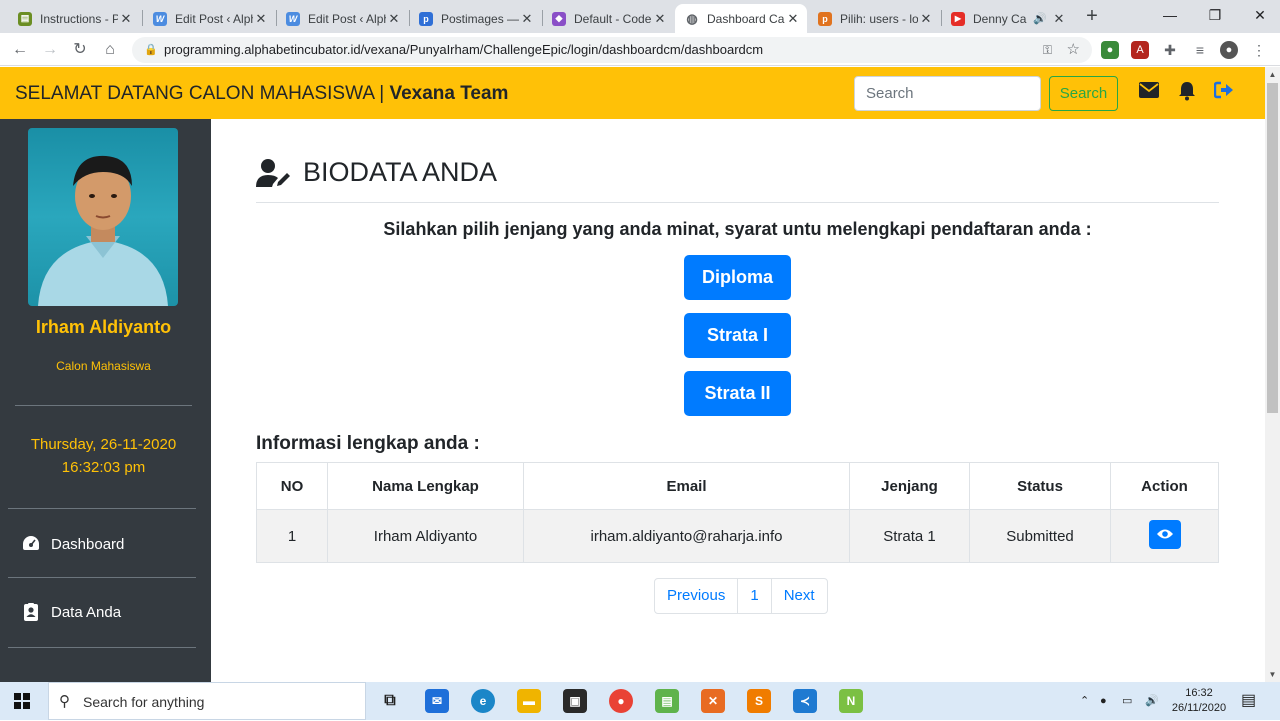 This screenshot has width=1280, height=721. What do you see at coordinates (1164, 534) in the screenshot?
I see `view-button` at bounding box center [1164, 534].